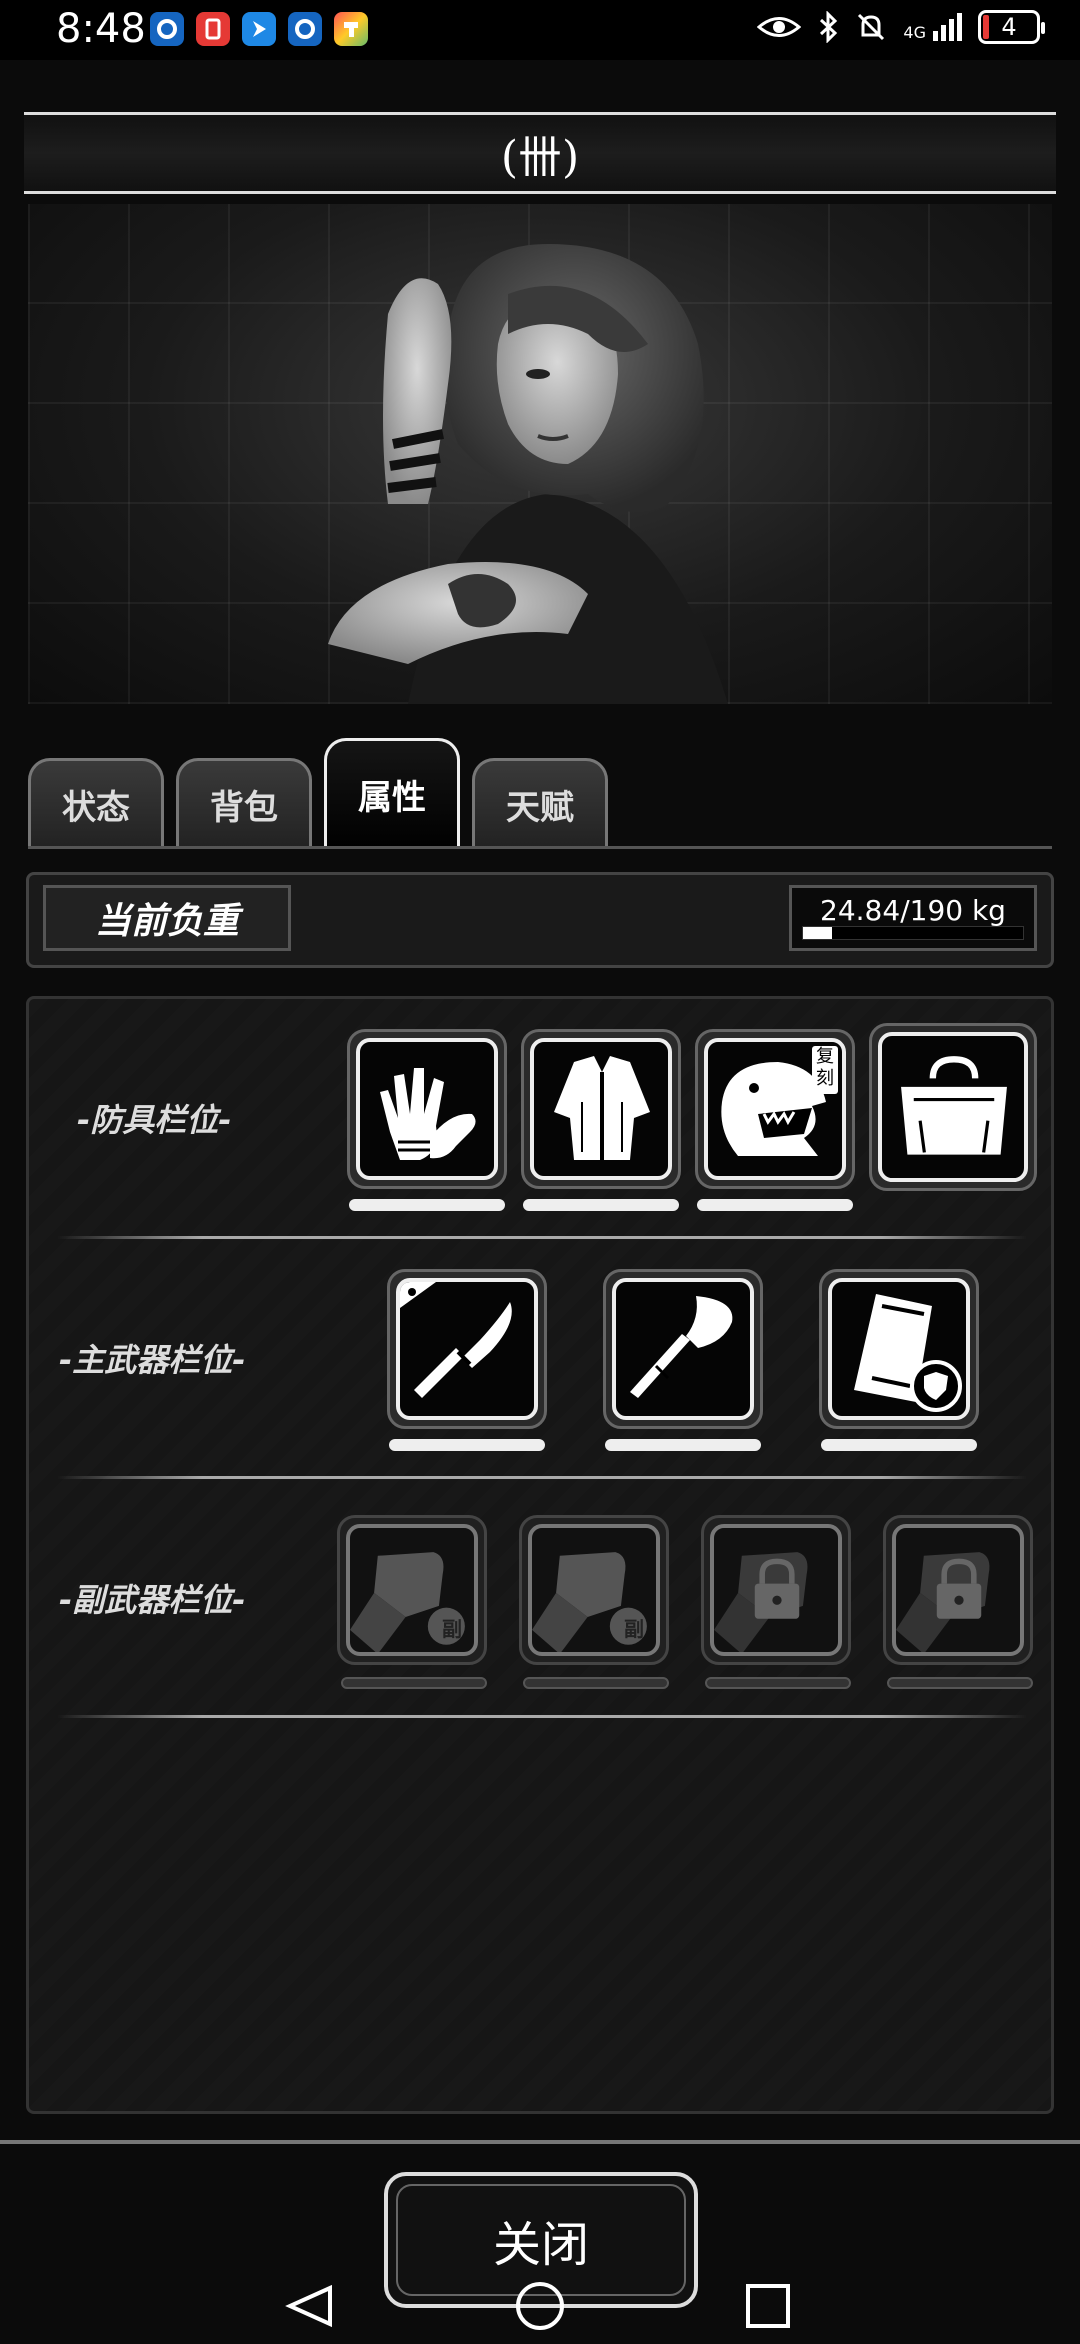 The height and width of the screenshot is (2344, 1080). What do you see at coordinates (817, 933) in the screenshot?
I see `weight-progress-fill` at bounding box center [817, 933].